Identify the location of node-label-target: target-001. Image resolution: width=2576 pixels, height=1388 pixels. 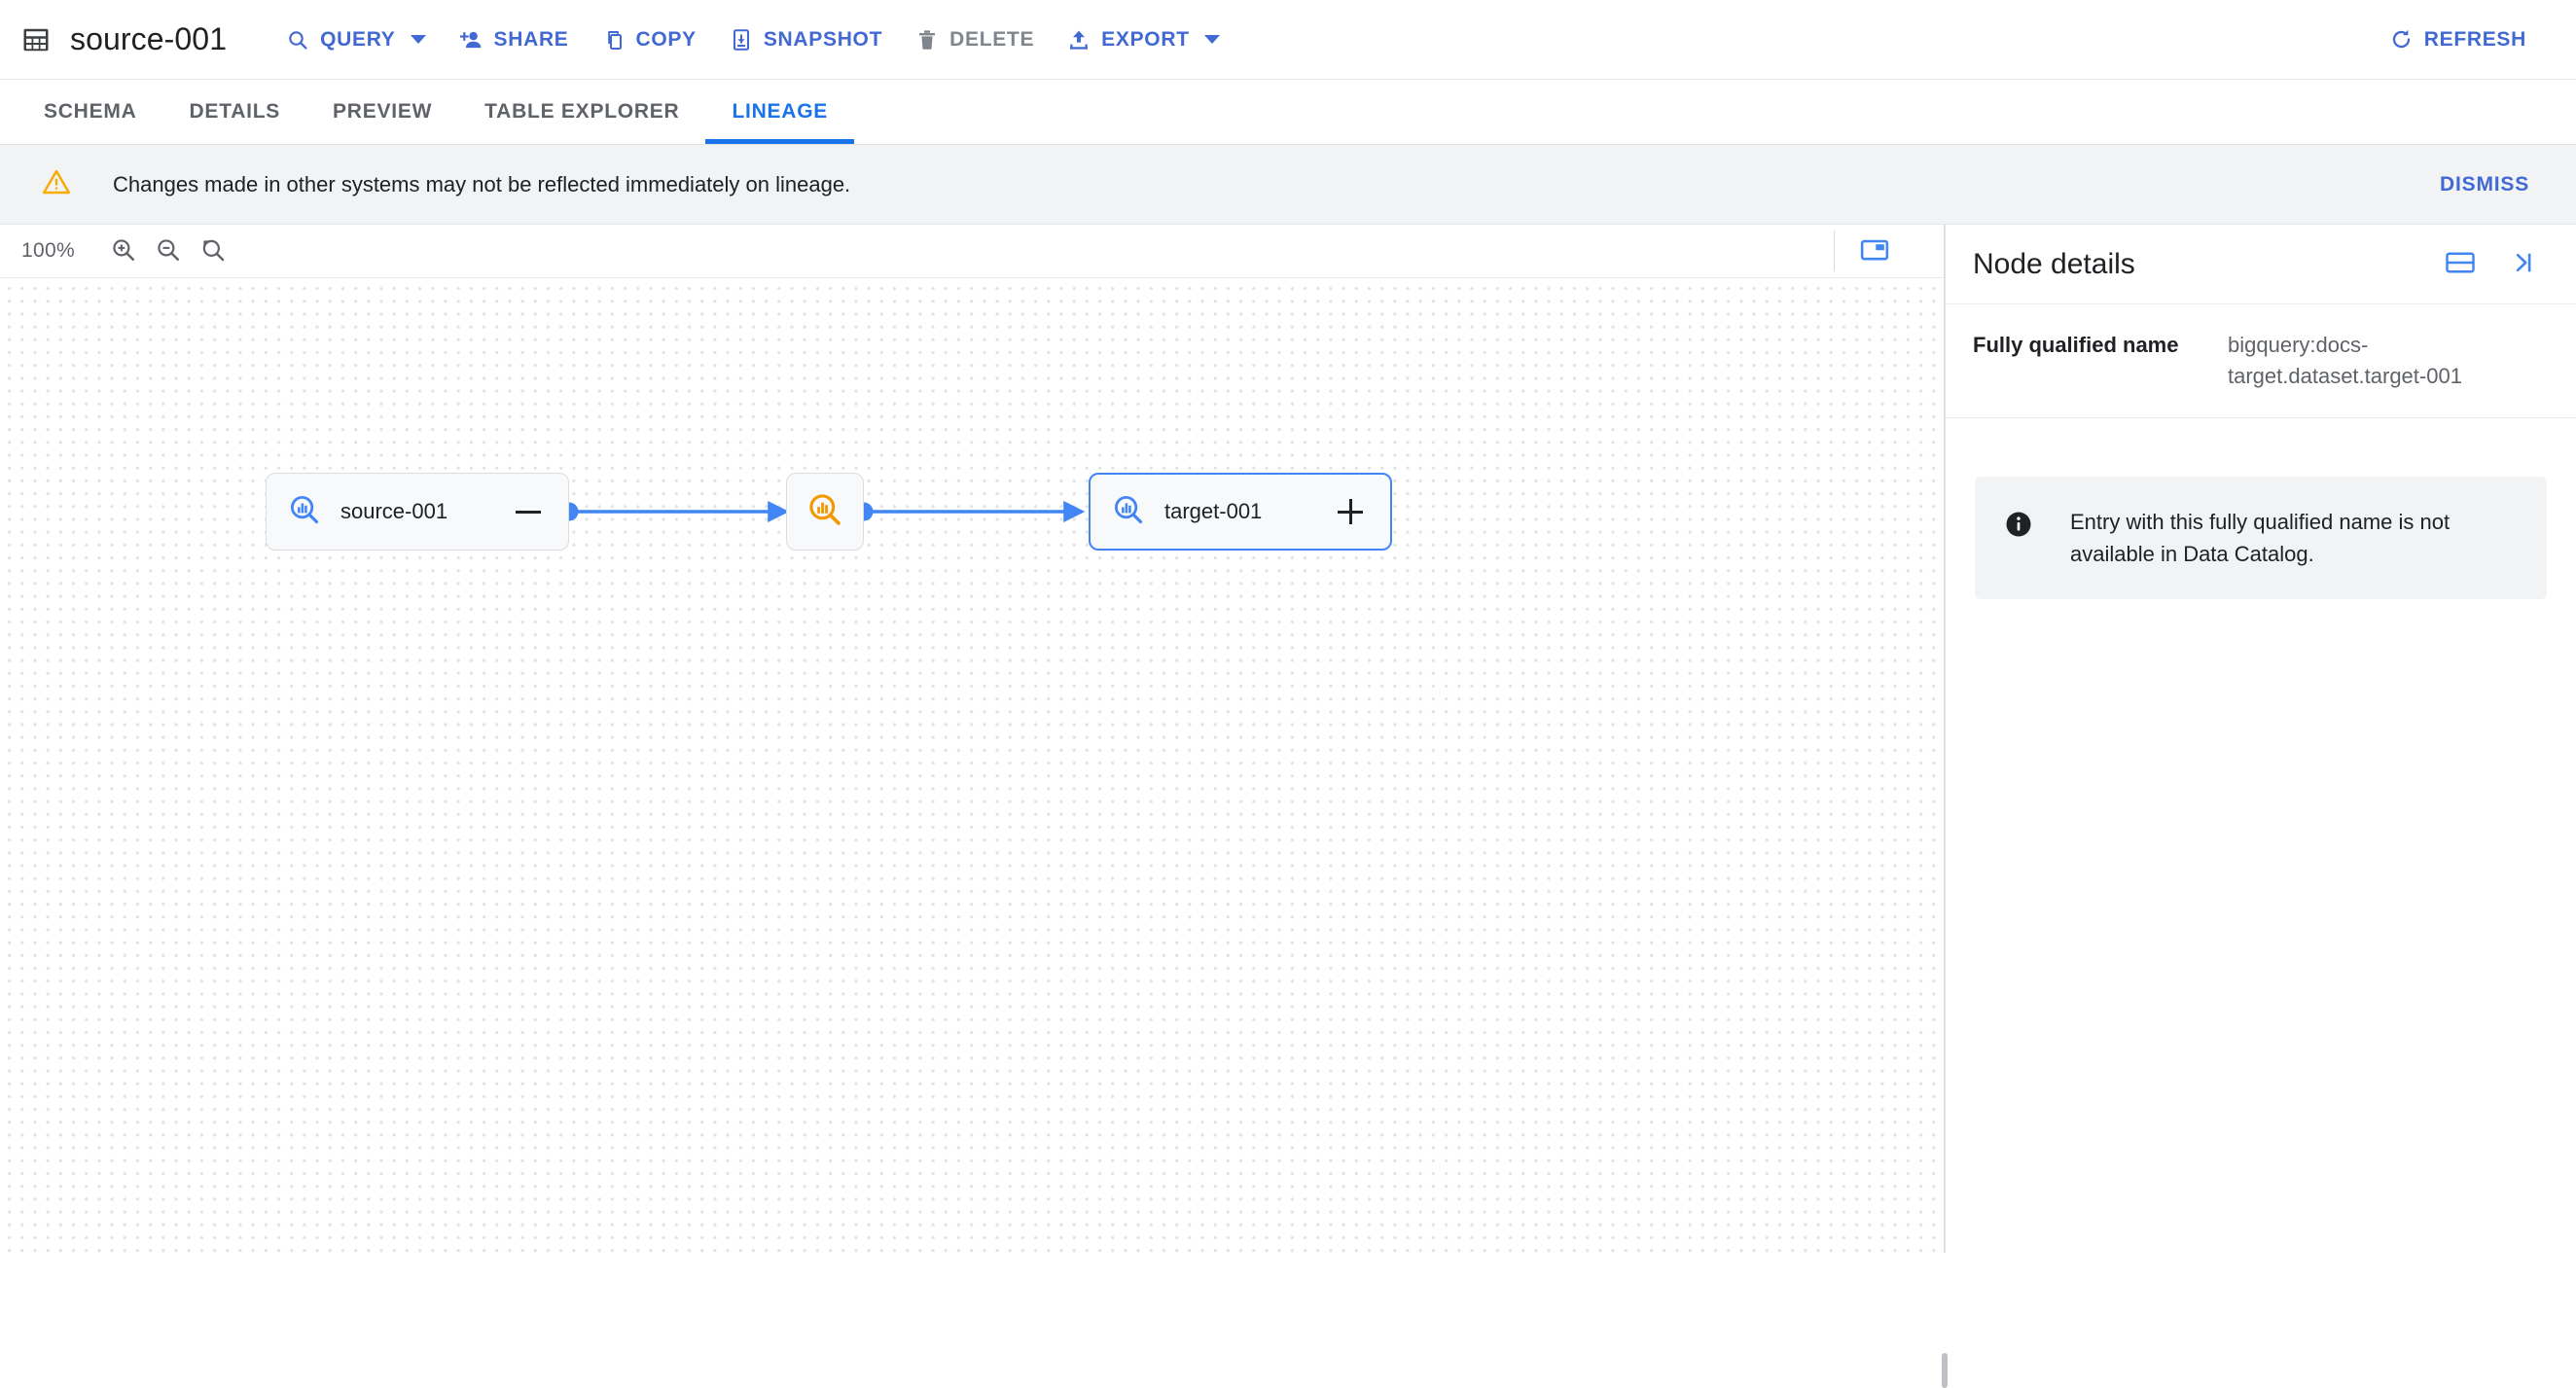
(1213, 511).